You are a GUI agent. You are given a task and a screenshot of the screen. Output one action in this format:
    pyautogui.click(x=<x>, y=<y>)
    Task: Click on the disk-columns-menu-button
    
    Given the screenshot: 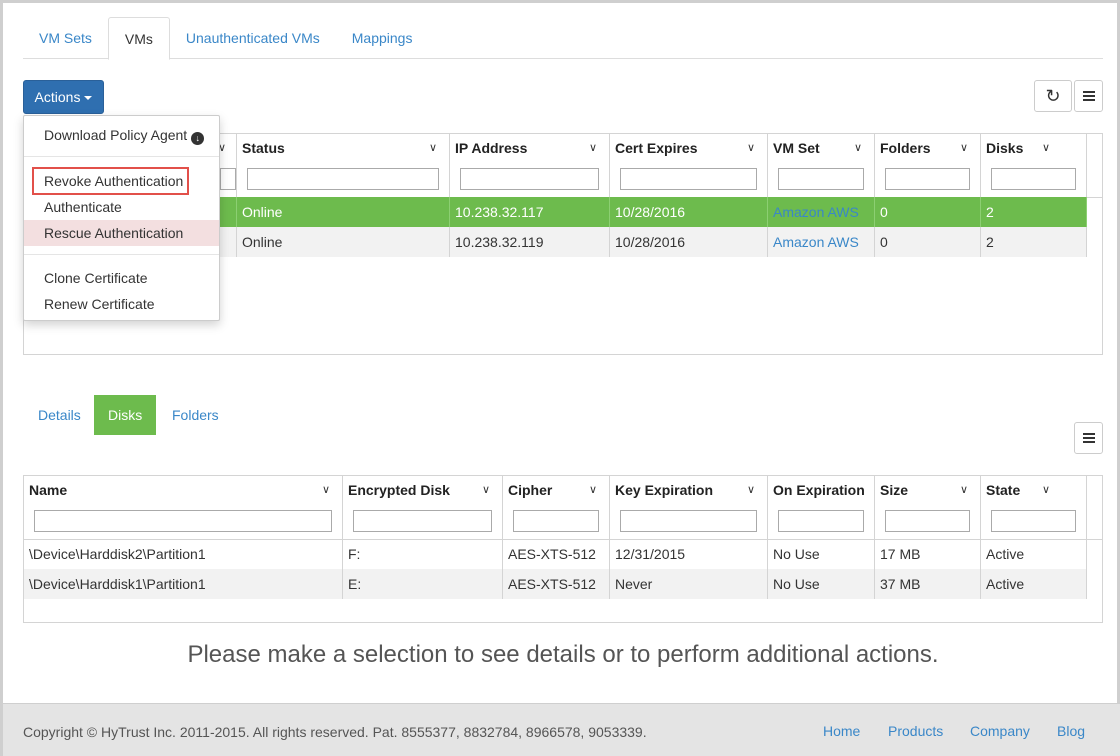 What is the action you would take?
    pyautogui.click(x=1088, y=438)
    